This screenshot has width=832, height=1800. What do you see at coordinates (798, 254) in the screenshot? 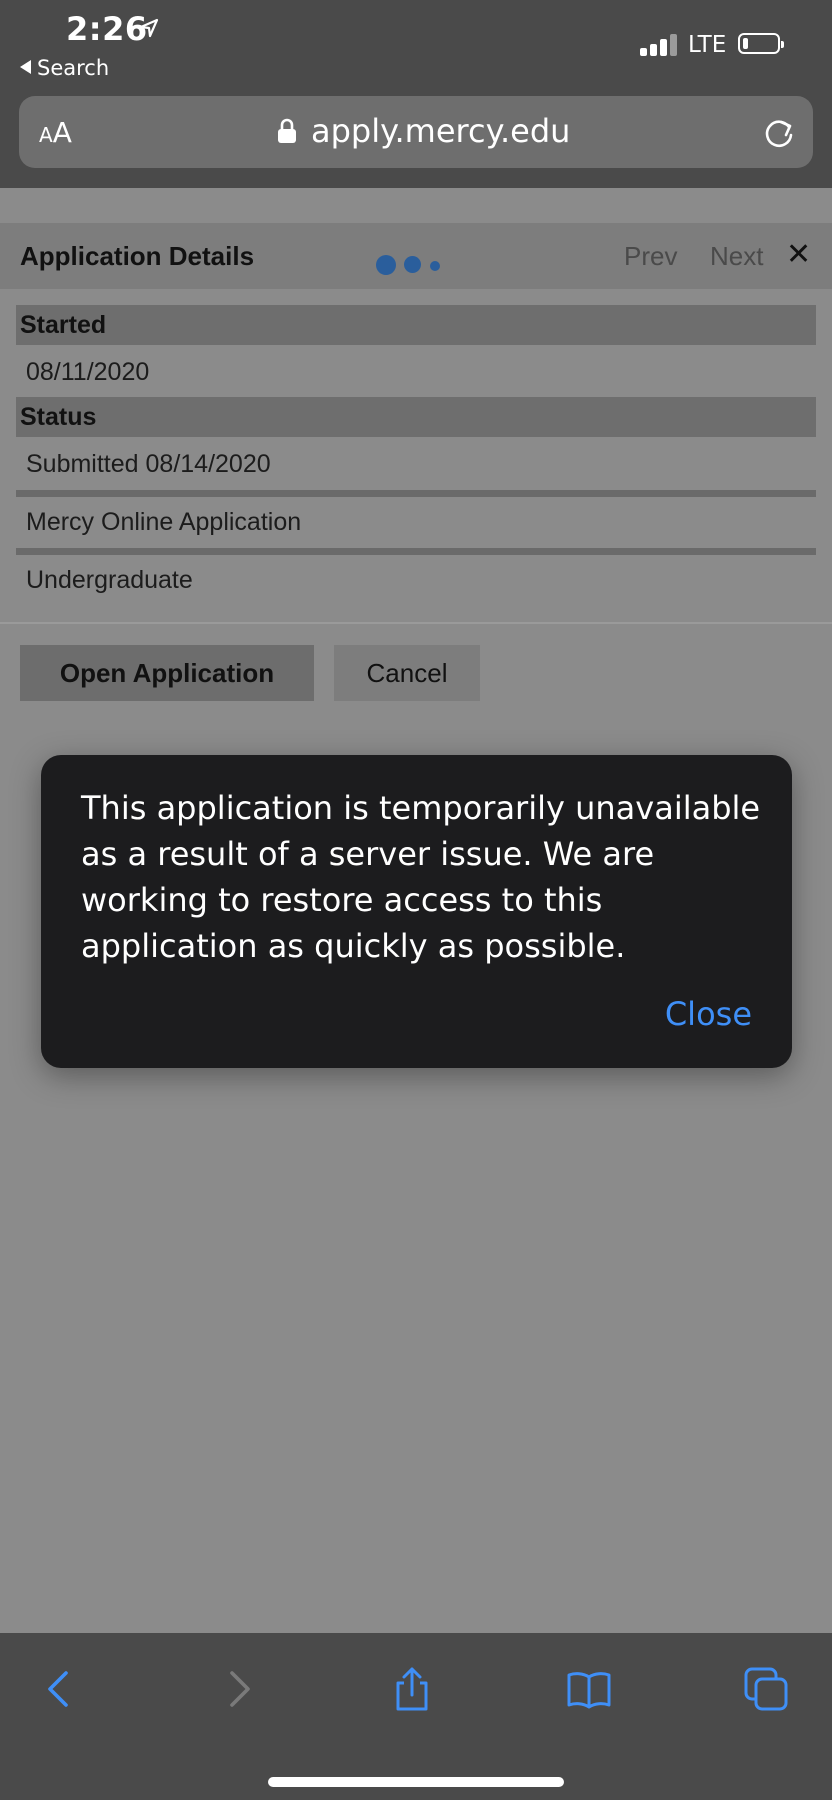
I see `close-icon: ✕` at bounding box center [798, 254].